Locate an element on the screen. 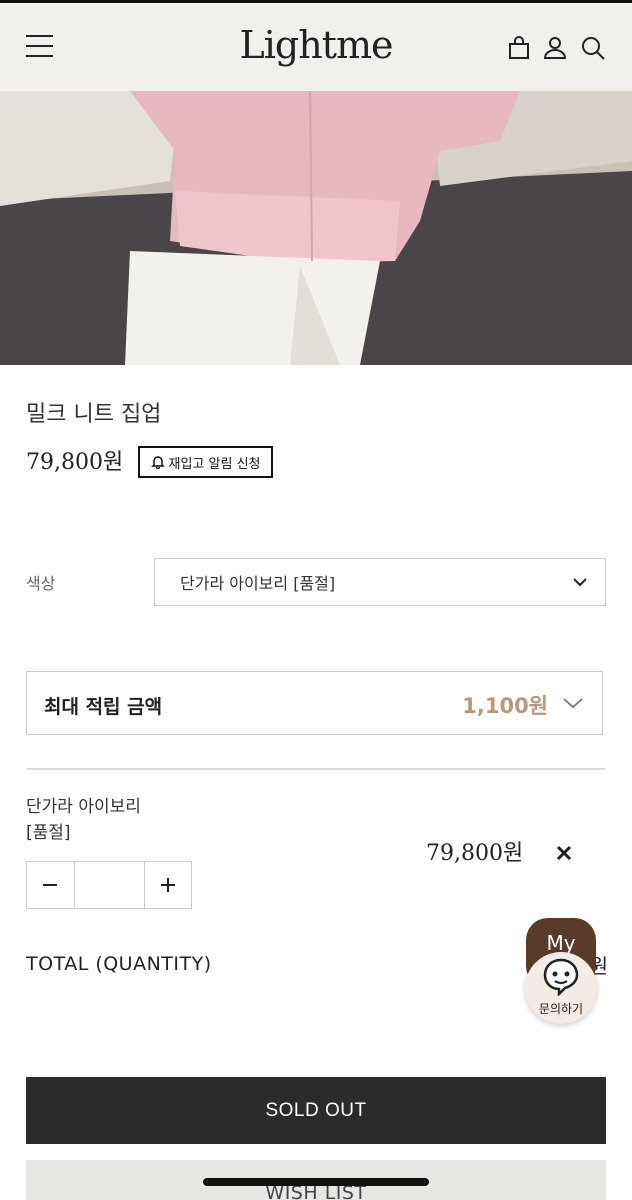 Image resolution: width=632 pixels, height=1200 pixels. reward-label: 최대 적립 금액 is located at coordinates (103, 707).